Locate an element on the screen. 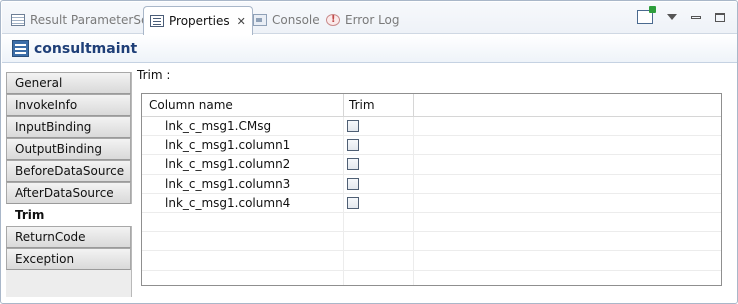 The height and width of the screenshot is (304, 738). tab-error-log: Error Log is located at coordinates (363, 19).